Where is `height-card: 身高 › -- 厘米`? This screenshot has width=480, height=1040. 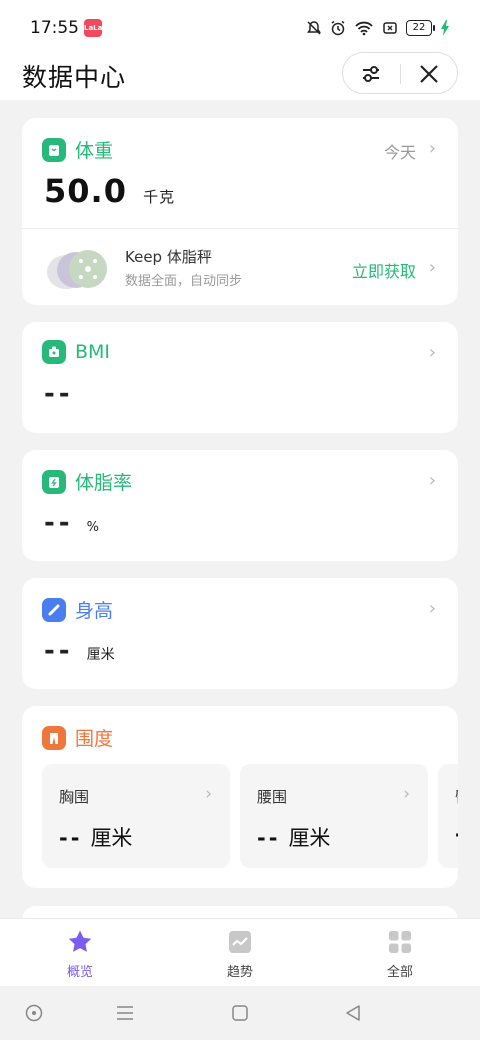 height-card: 身高 › -- 厘米 is located at coordinates (240, 633).